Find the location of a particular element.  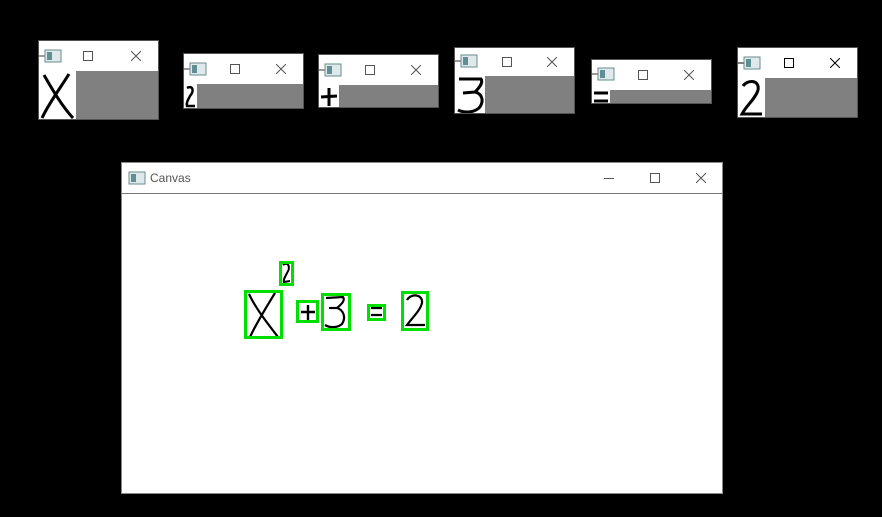

minimize-button is located at coordinates (609, 178).